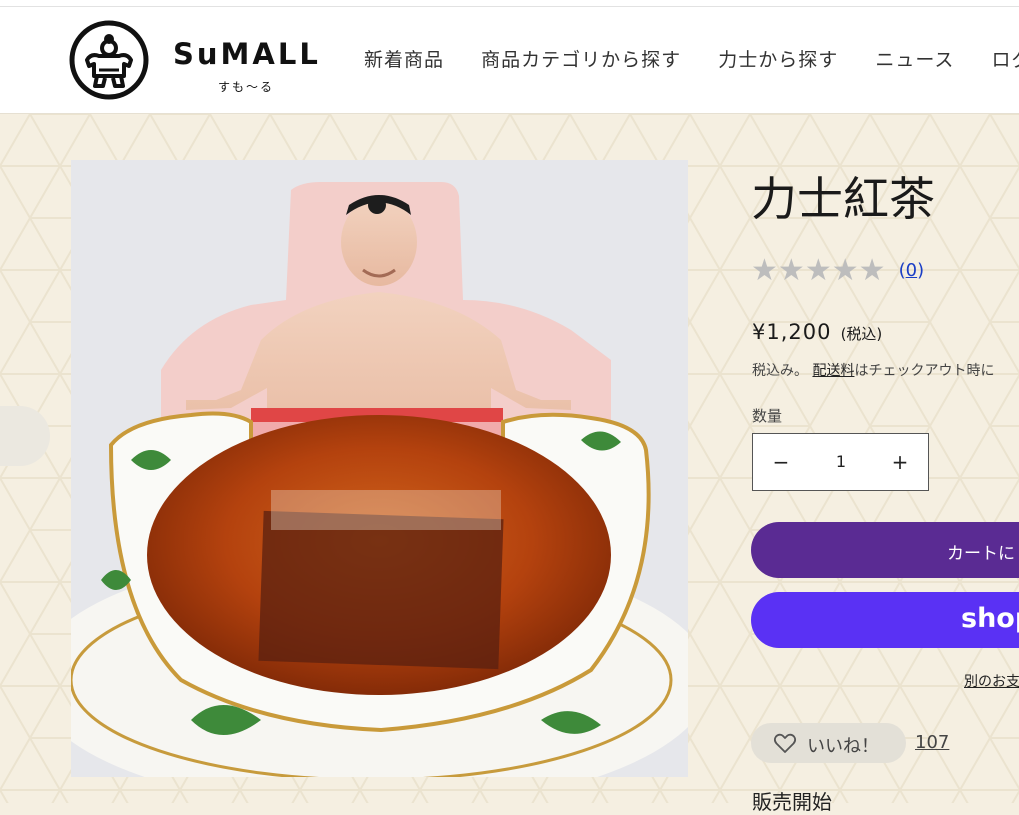  I want to click on shop-pay-label: shop, so click(990, 618).